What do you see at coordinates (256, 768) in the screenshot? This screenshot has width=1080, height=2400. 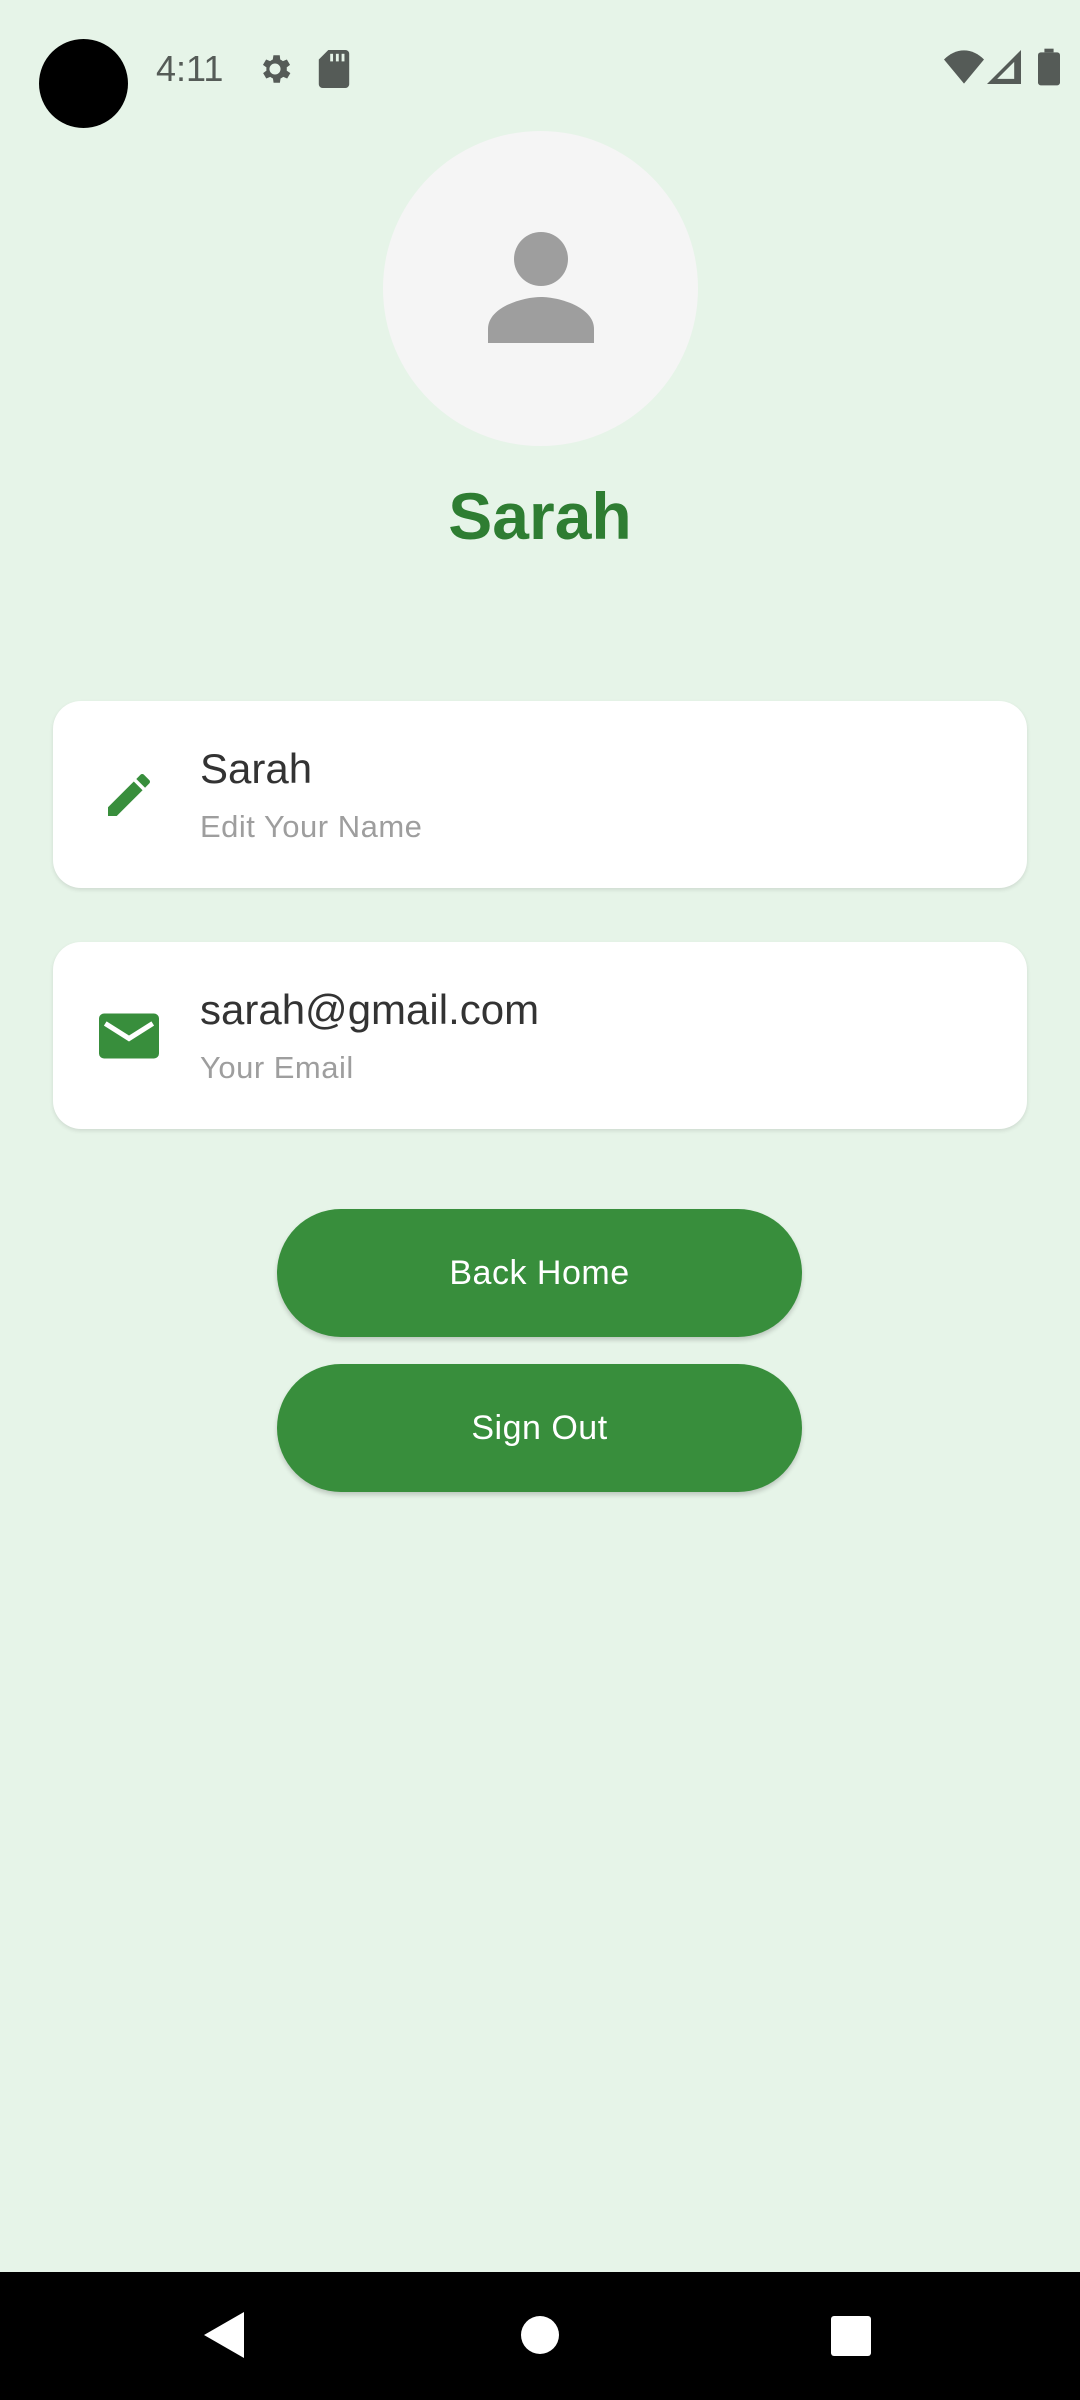 I see `name-value: Sarah` at bounding box center [256, 768].